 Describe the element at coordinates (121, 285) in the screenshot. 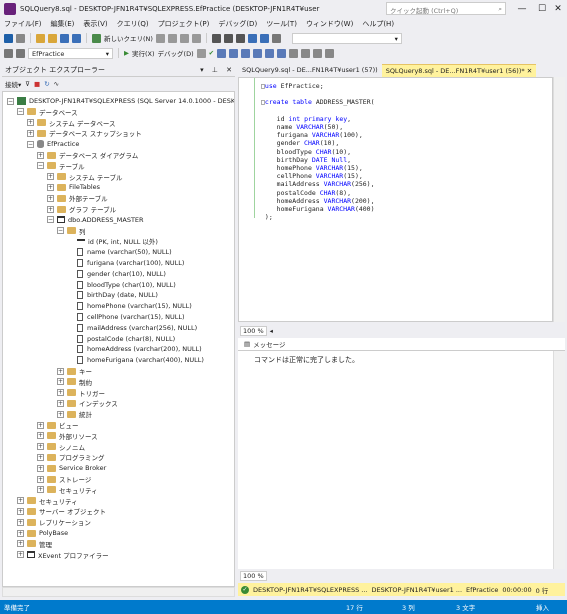

I see `tree-node: bloodType (char(10), NULL)` at that location.